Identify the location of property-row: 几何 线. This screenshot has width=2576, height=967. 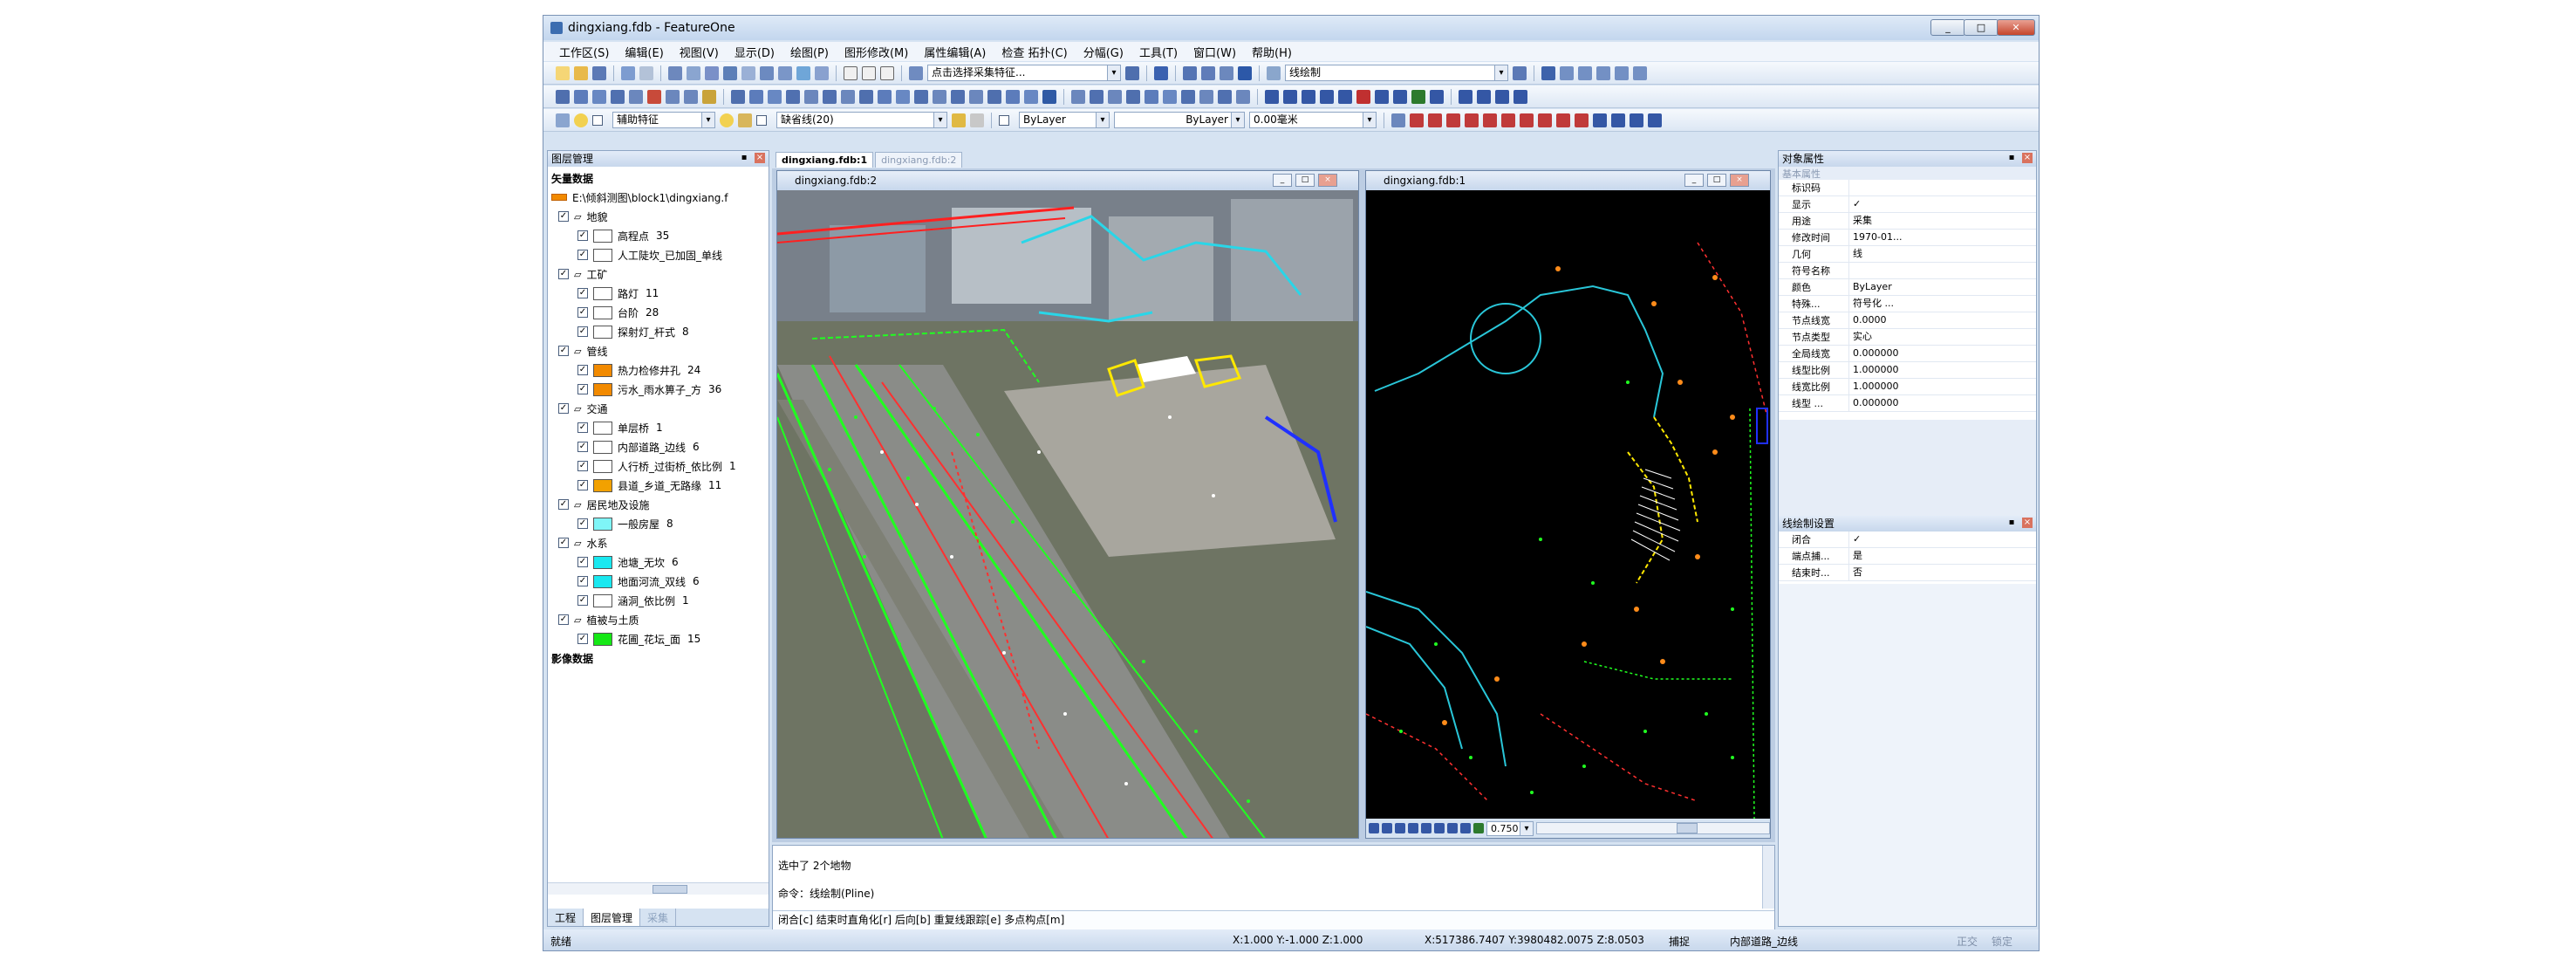
(1907, 254).